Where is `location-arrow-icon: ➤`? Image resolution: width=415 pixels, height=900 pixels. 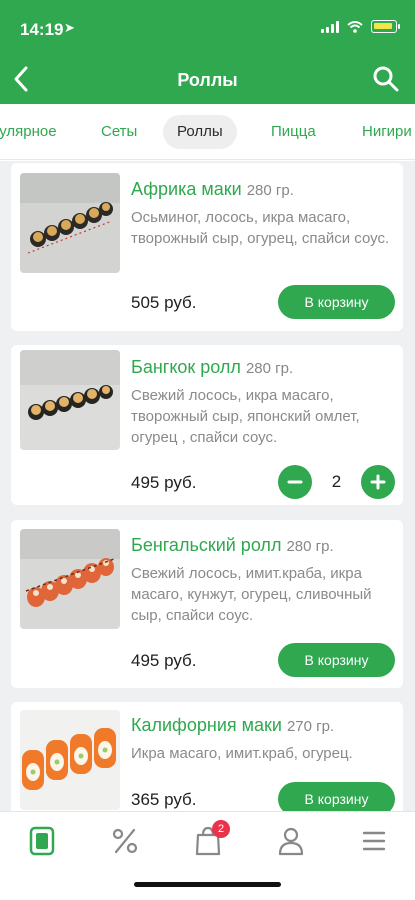 location-arrow-icon: ➤ is located at coordinates (69, 27).